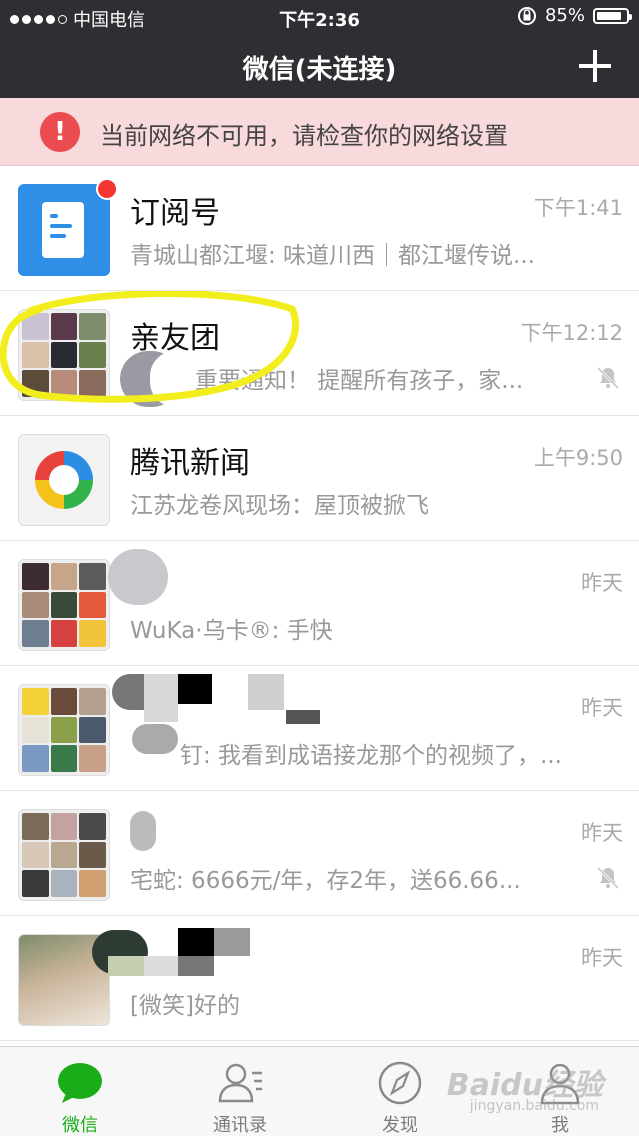  What do you see at coordinates (80, 1083) in the screenshot?
I see `chat-bubble-icon` at bounding box center [80, 1083].